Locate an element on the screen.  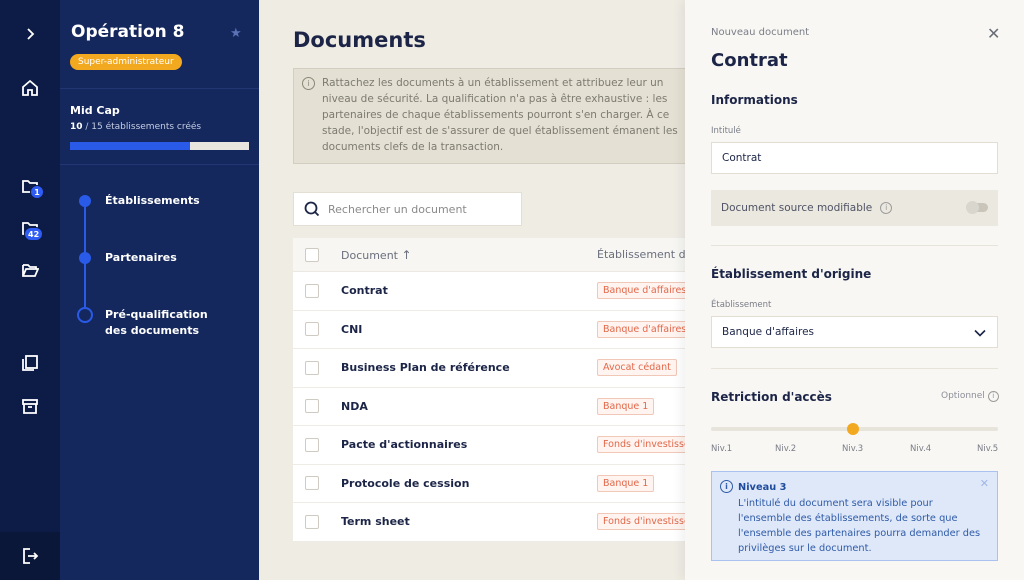
etablissement-select: Banque d'affaires is located at coordinates (854, 332).